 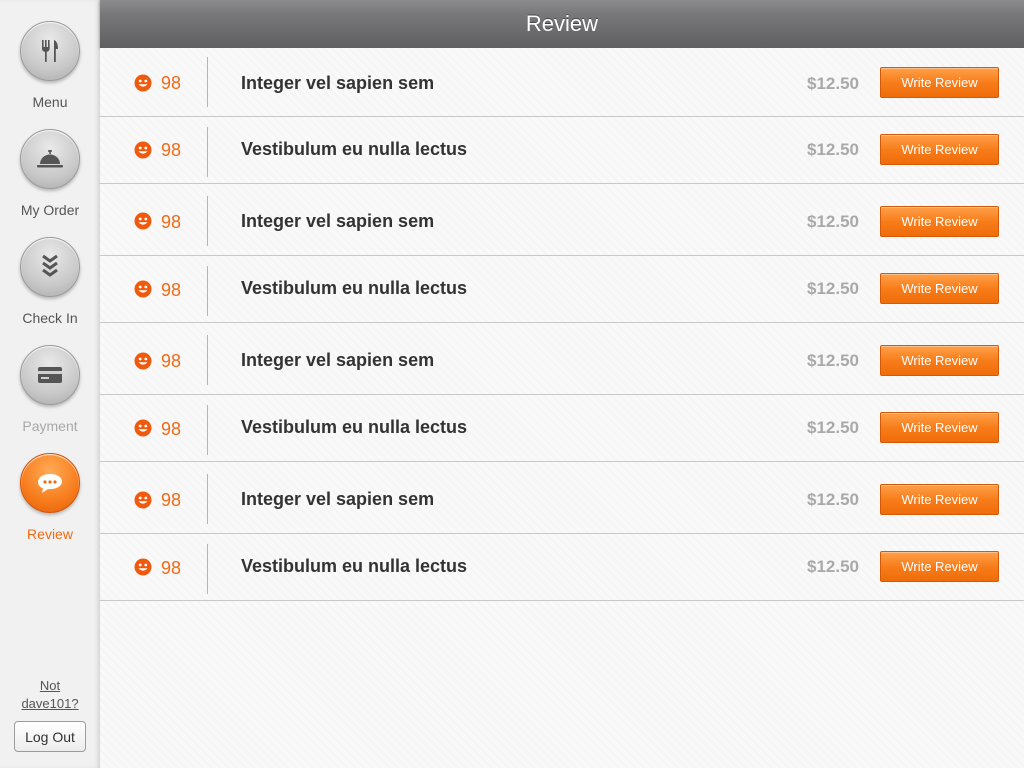 I want to click on sidebar-item-payment: Payment, so click(x=50, y=389).